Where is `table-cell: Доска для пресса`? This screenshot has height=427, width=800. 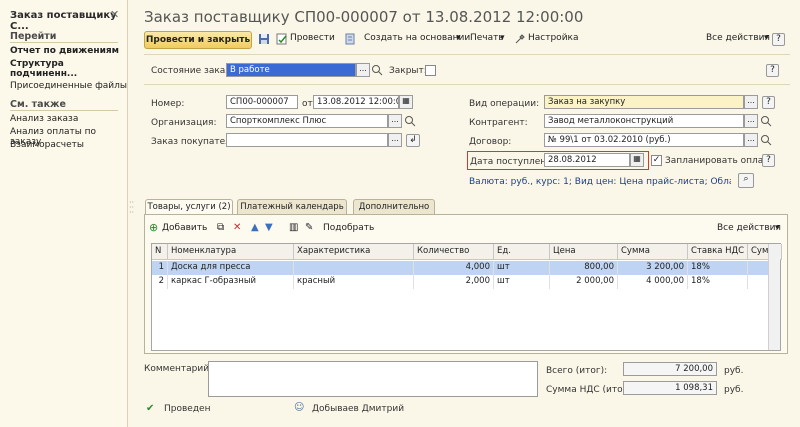
table-cell: Доска для пресса is located at coordinates (231, 268).